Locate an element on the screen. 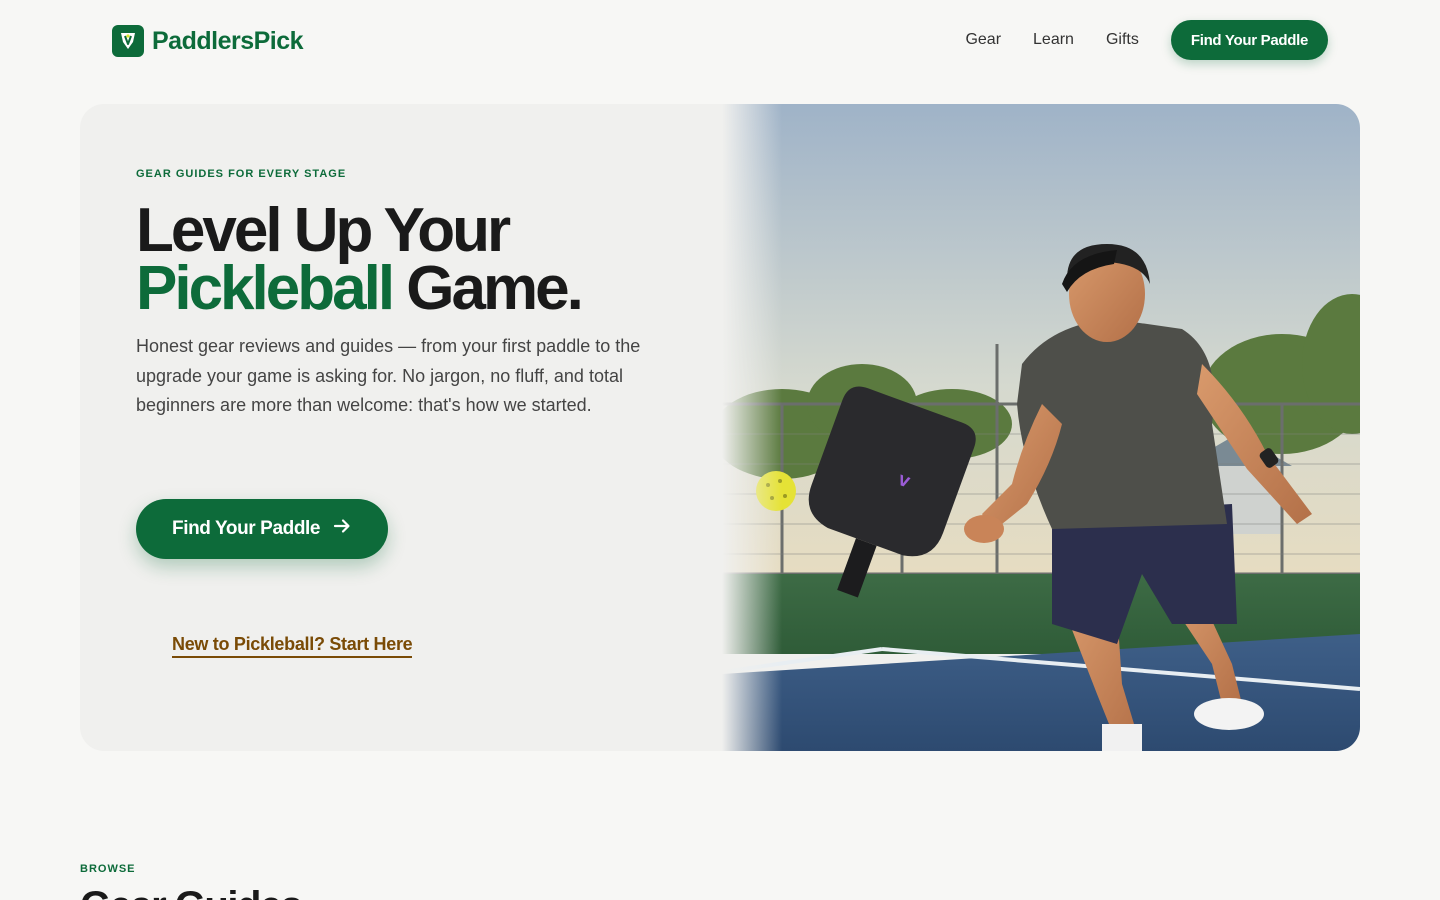 This screenshot has height=900, width=1440. hero-find-paddle-button: Find Your Paddle is located at coordinates (262, 529).